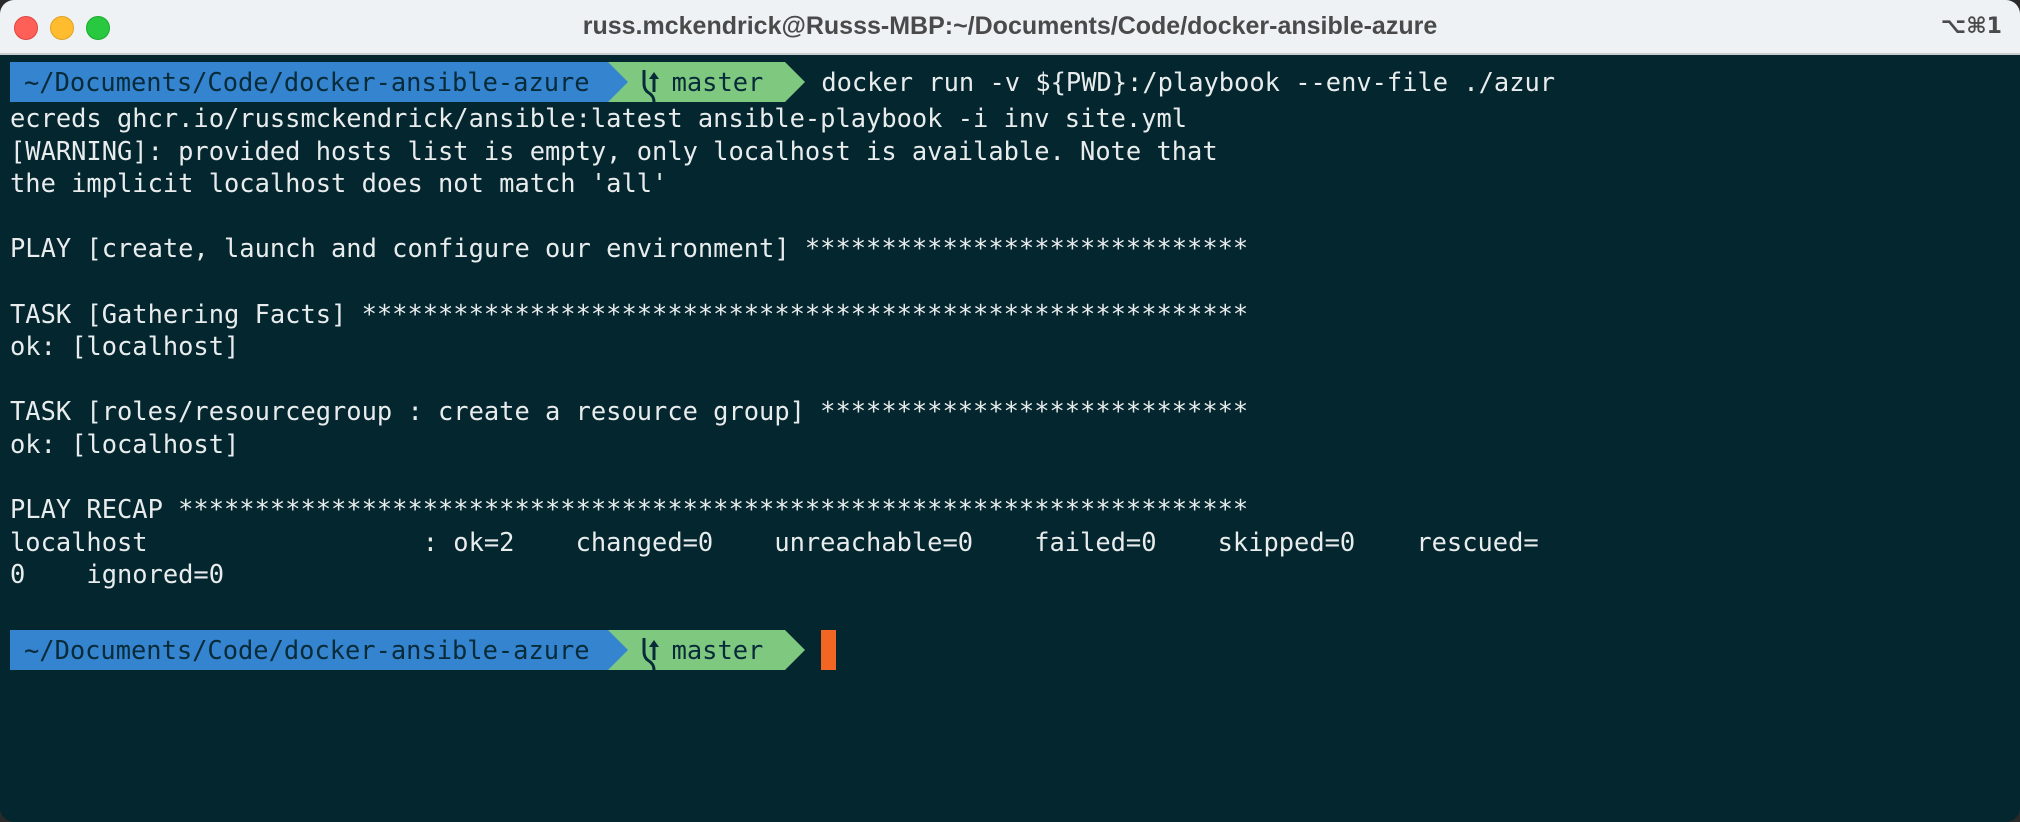 This screenshot has height=822, width=2020. Describe the element at coordinates (1971, 26) in the screenshot. I see `tab-shortcut: ⌥⌘1` at that location.